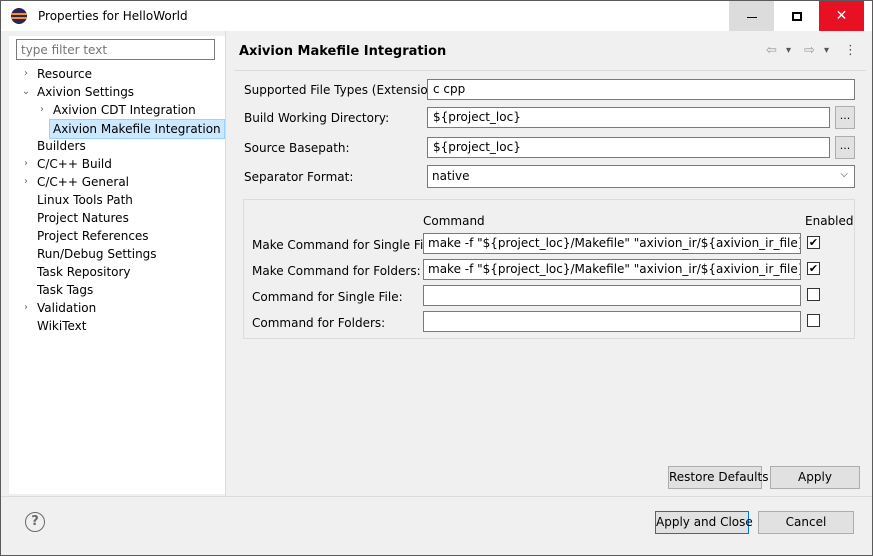 The image size is (873, 556). Describe the element at coordinates (829, 221) in the screenshot. I see `enabled-column-header: Enabled` at that location.